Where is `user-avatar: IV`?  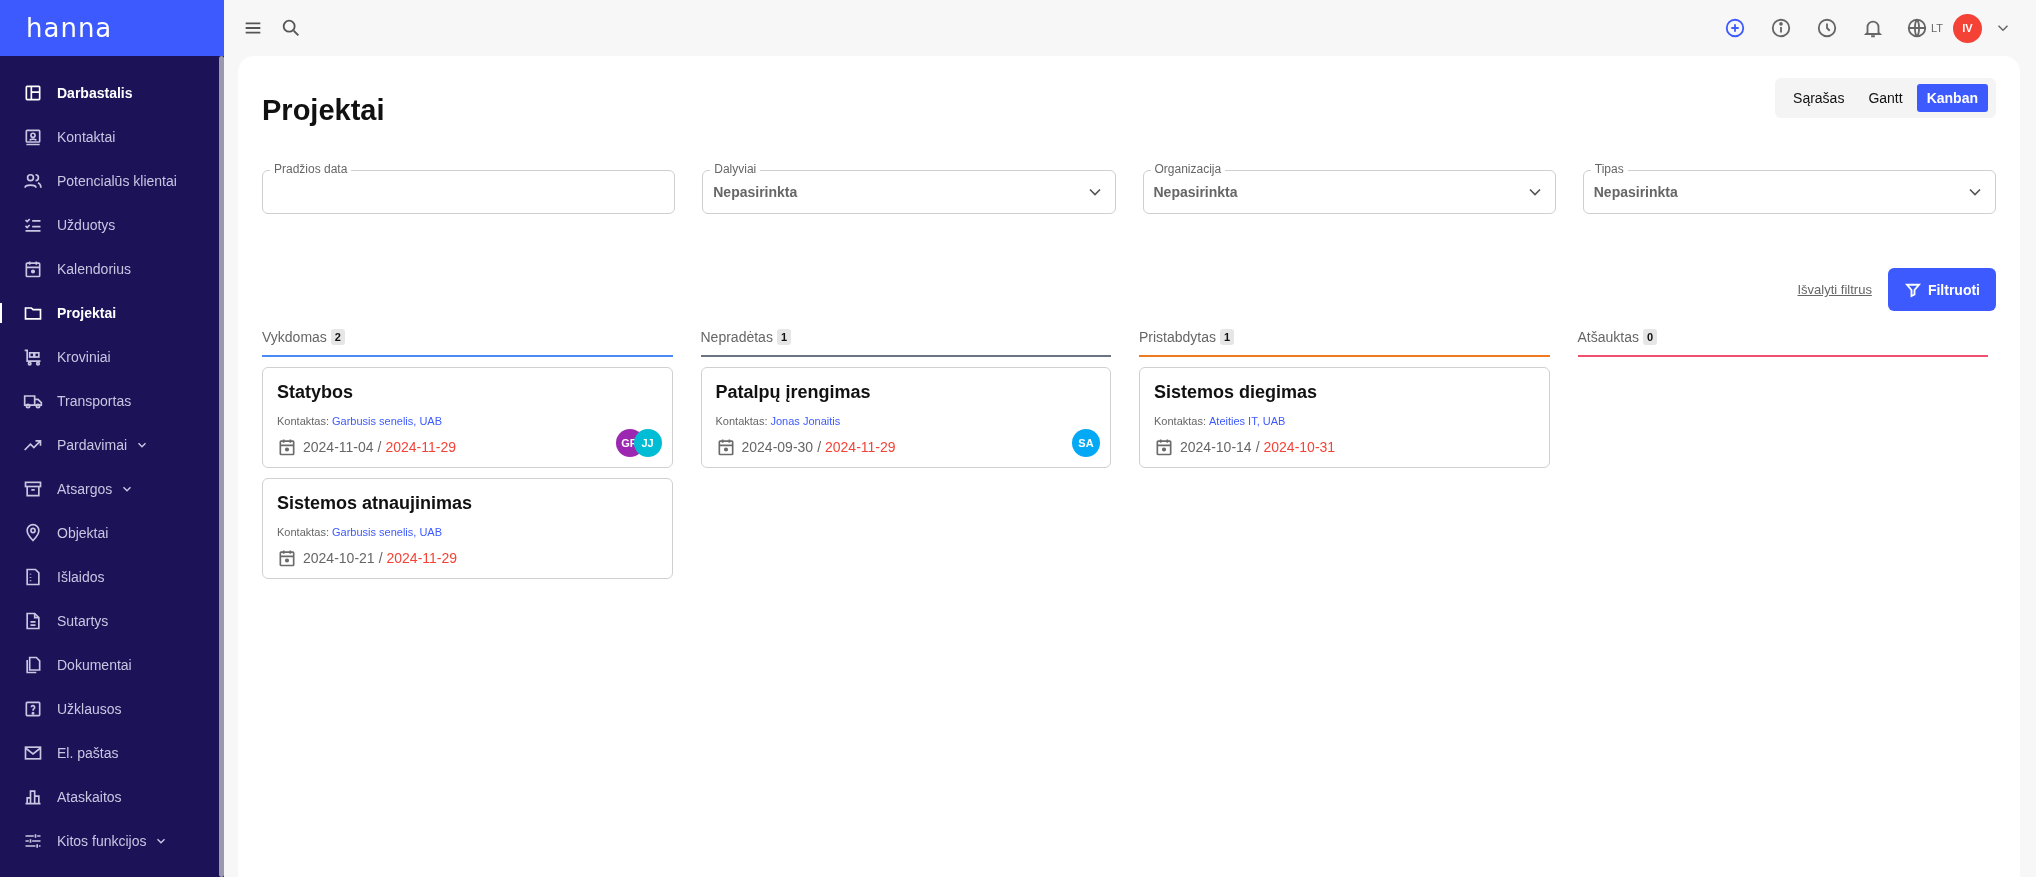 user-avatar: IV is located at coordinates (1967, 28).